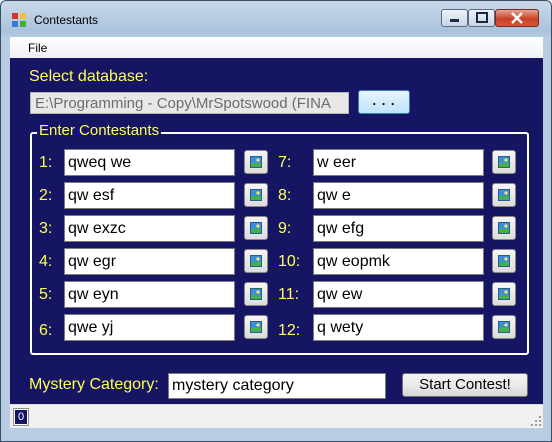 This screenshot has height=442, width=552. I want to click on contestant-10-picture-button, so click(504, 261).